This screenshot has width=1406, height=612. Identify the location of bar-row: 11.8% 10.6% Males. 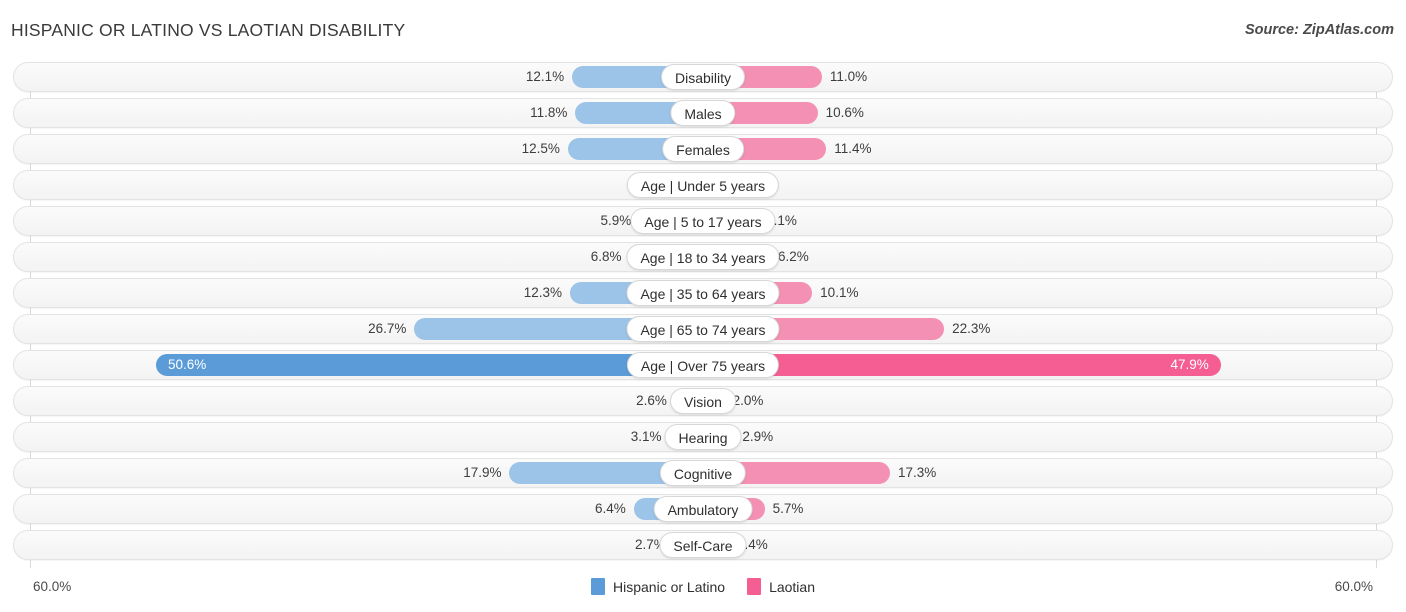
(703, 113).